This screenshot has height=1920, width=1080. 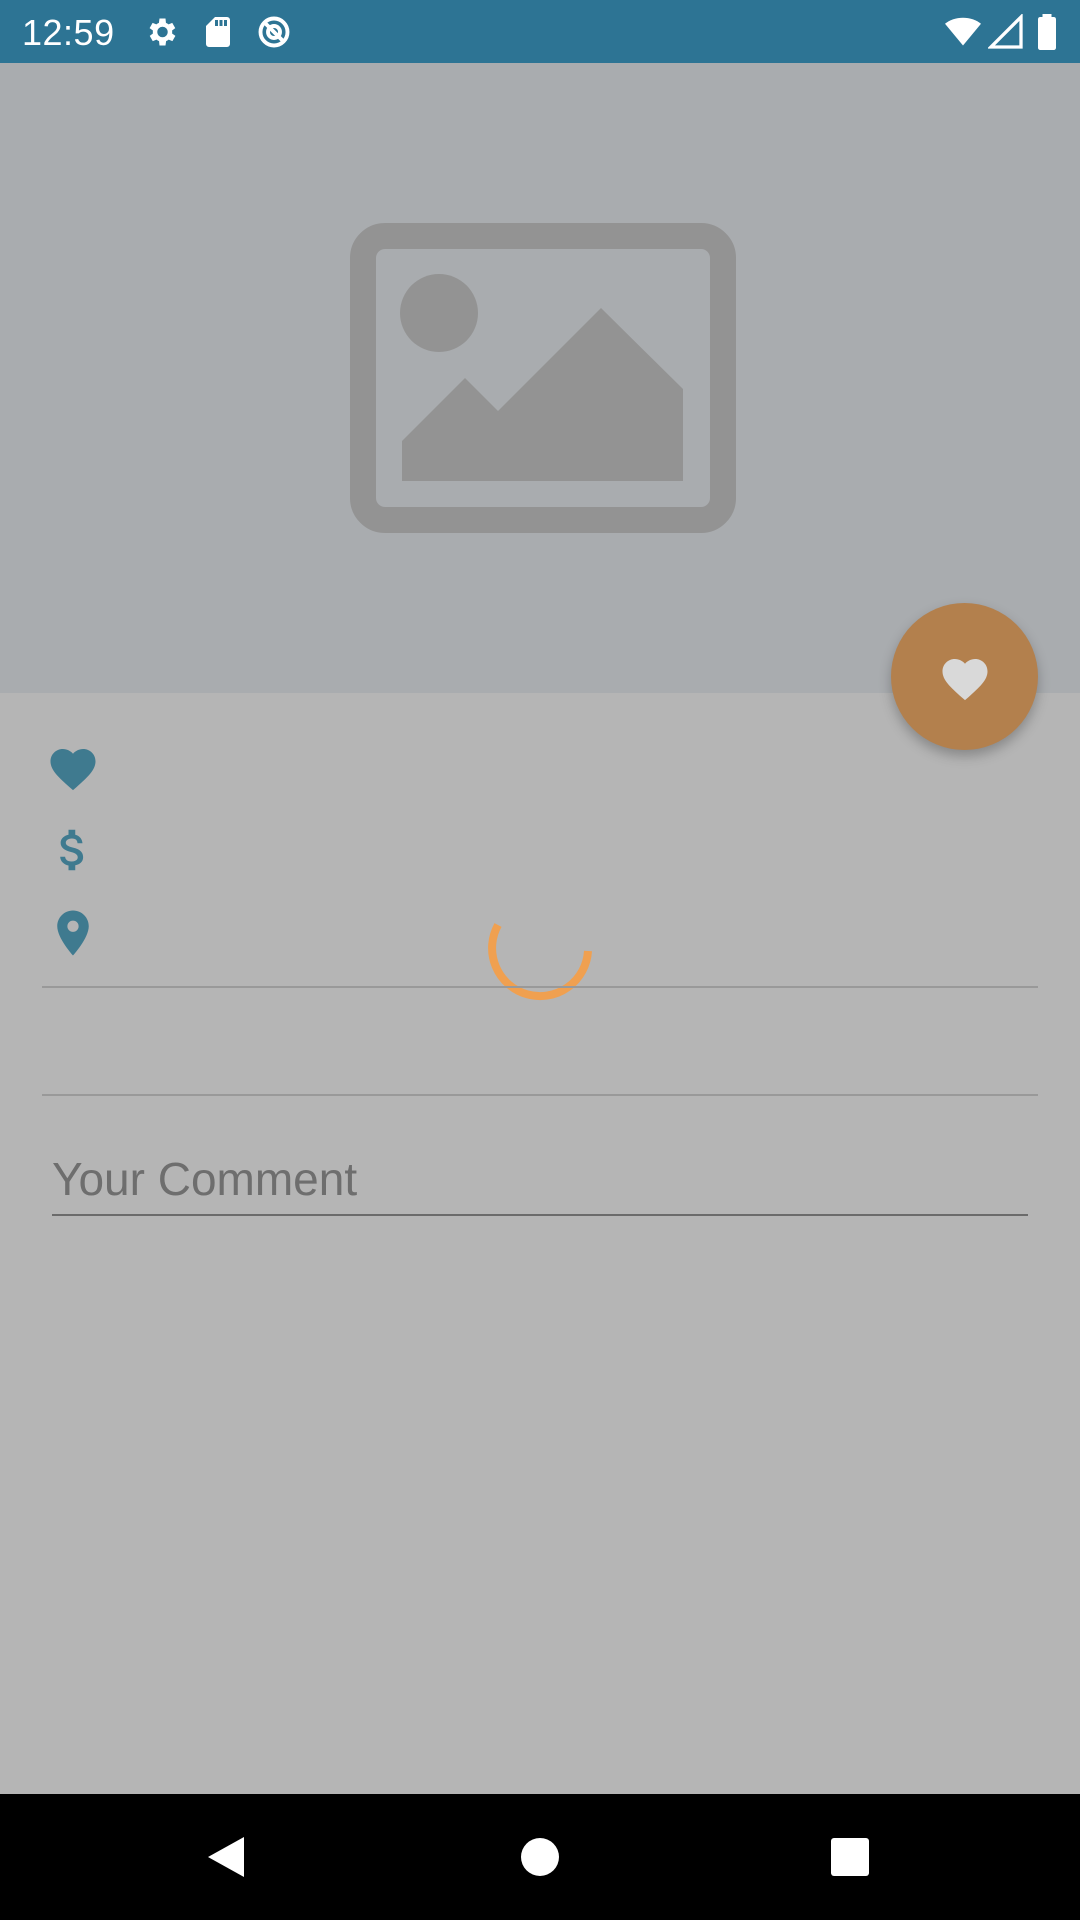 What do you see at coordinates (1047, 32) in the screenshot?
I see `battery-icon` at bounding box center [1047, 32].